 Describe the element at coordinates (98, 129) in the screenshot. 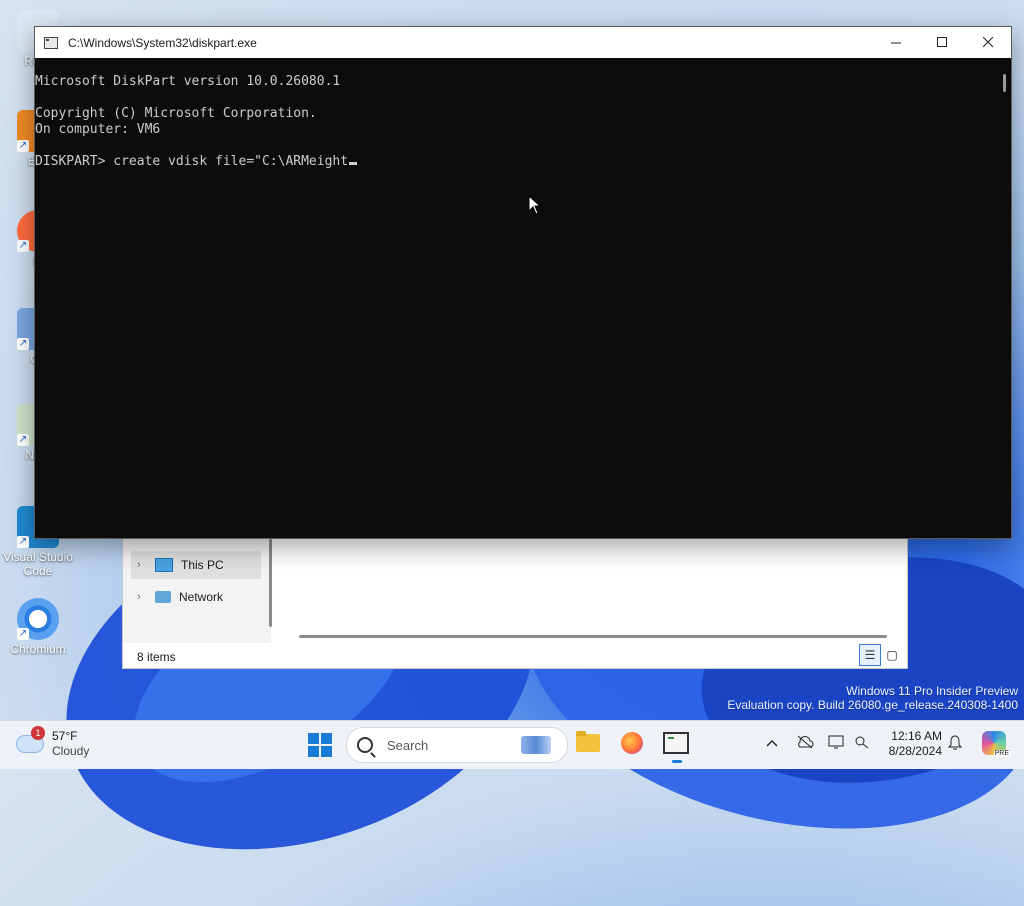

I see `terminal-line: On computer: VM6` at that location.